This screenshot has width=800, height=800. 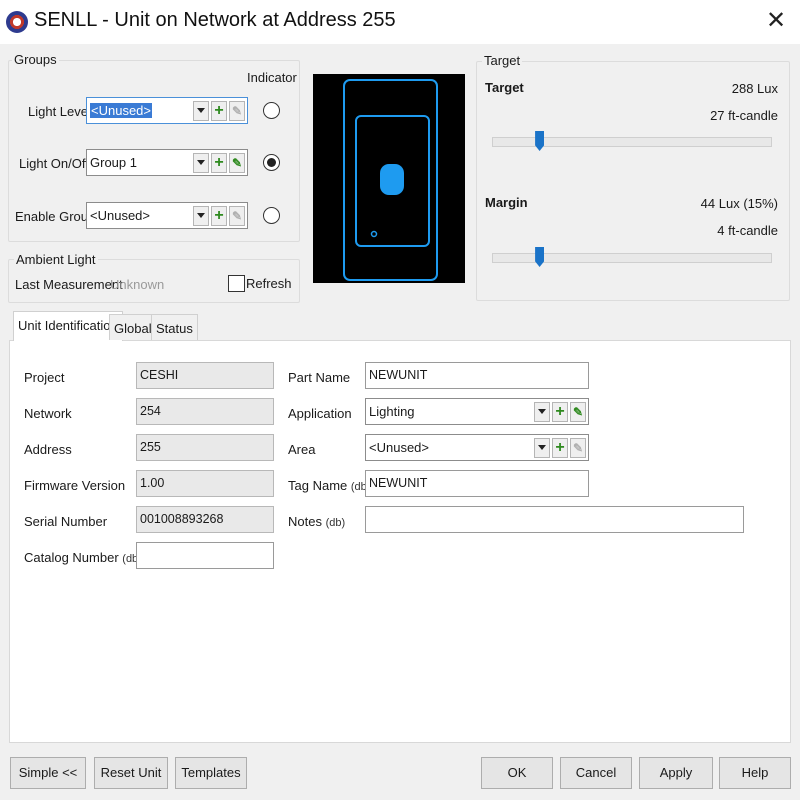 What do you see at coordinates (632, 258) in the screenshot?
I see `margin-slider-track` at bounding box center [632, 258].